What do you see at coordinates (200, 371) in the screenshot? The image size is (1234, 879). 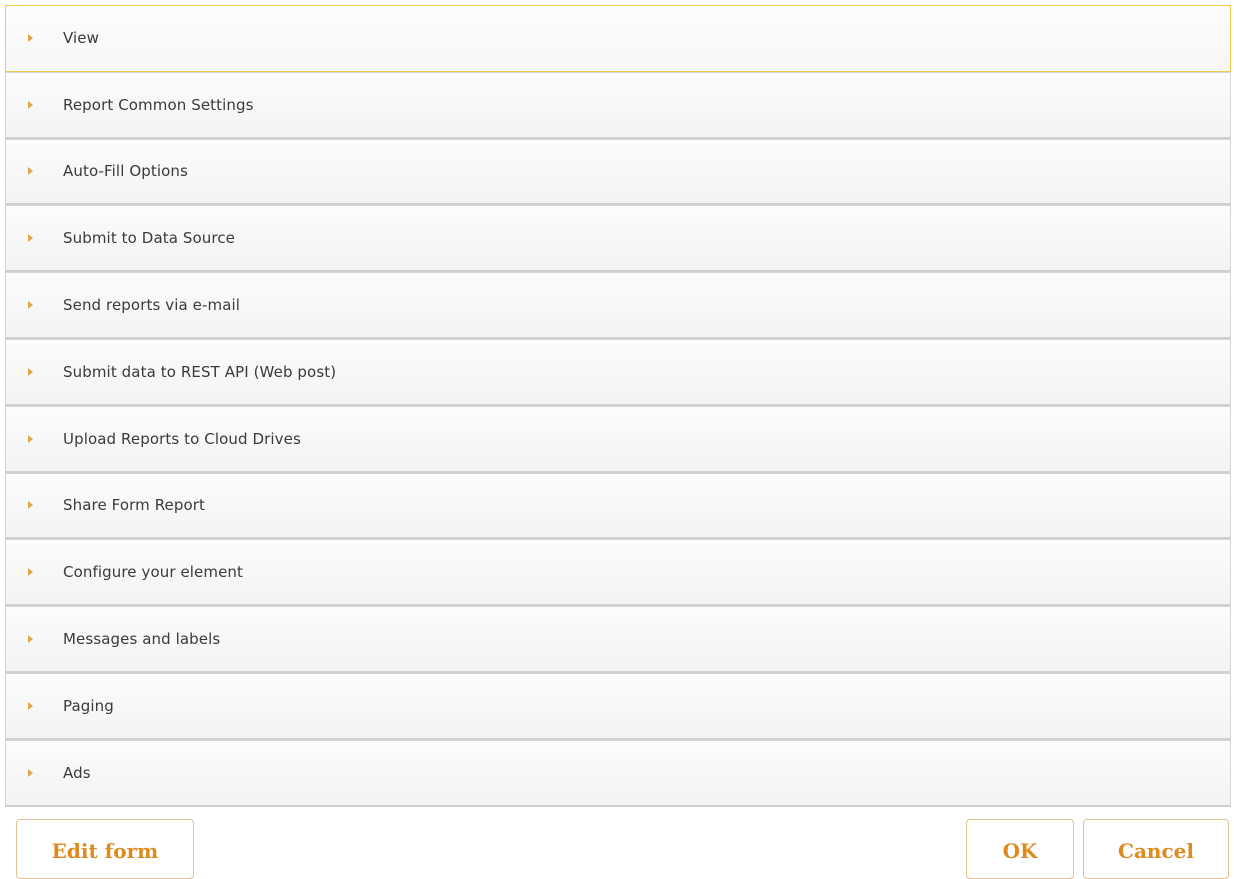 I see `accordion-item-label: Submit data to REST API (Web post)` at bounding box center [200, 371].